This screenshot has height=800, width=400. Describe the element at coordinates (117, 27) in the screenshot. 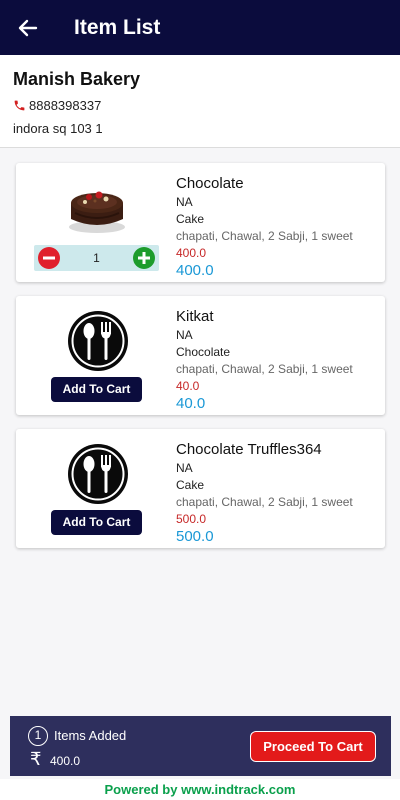

I see `page-title: Item List` at that location.